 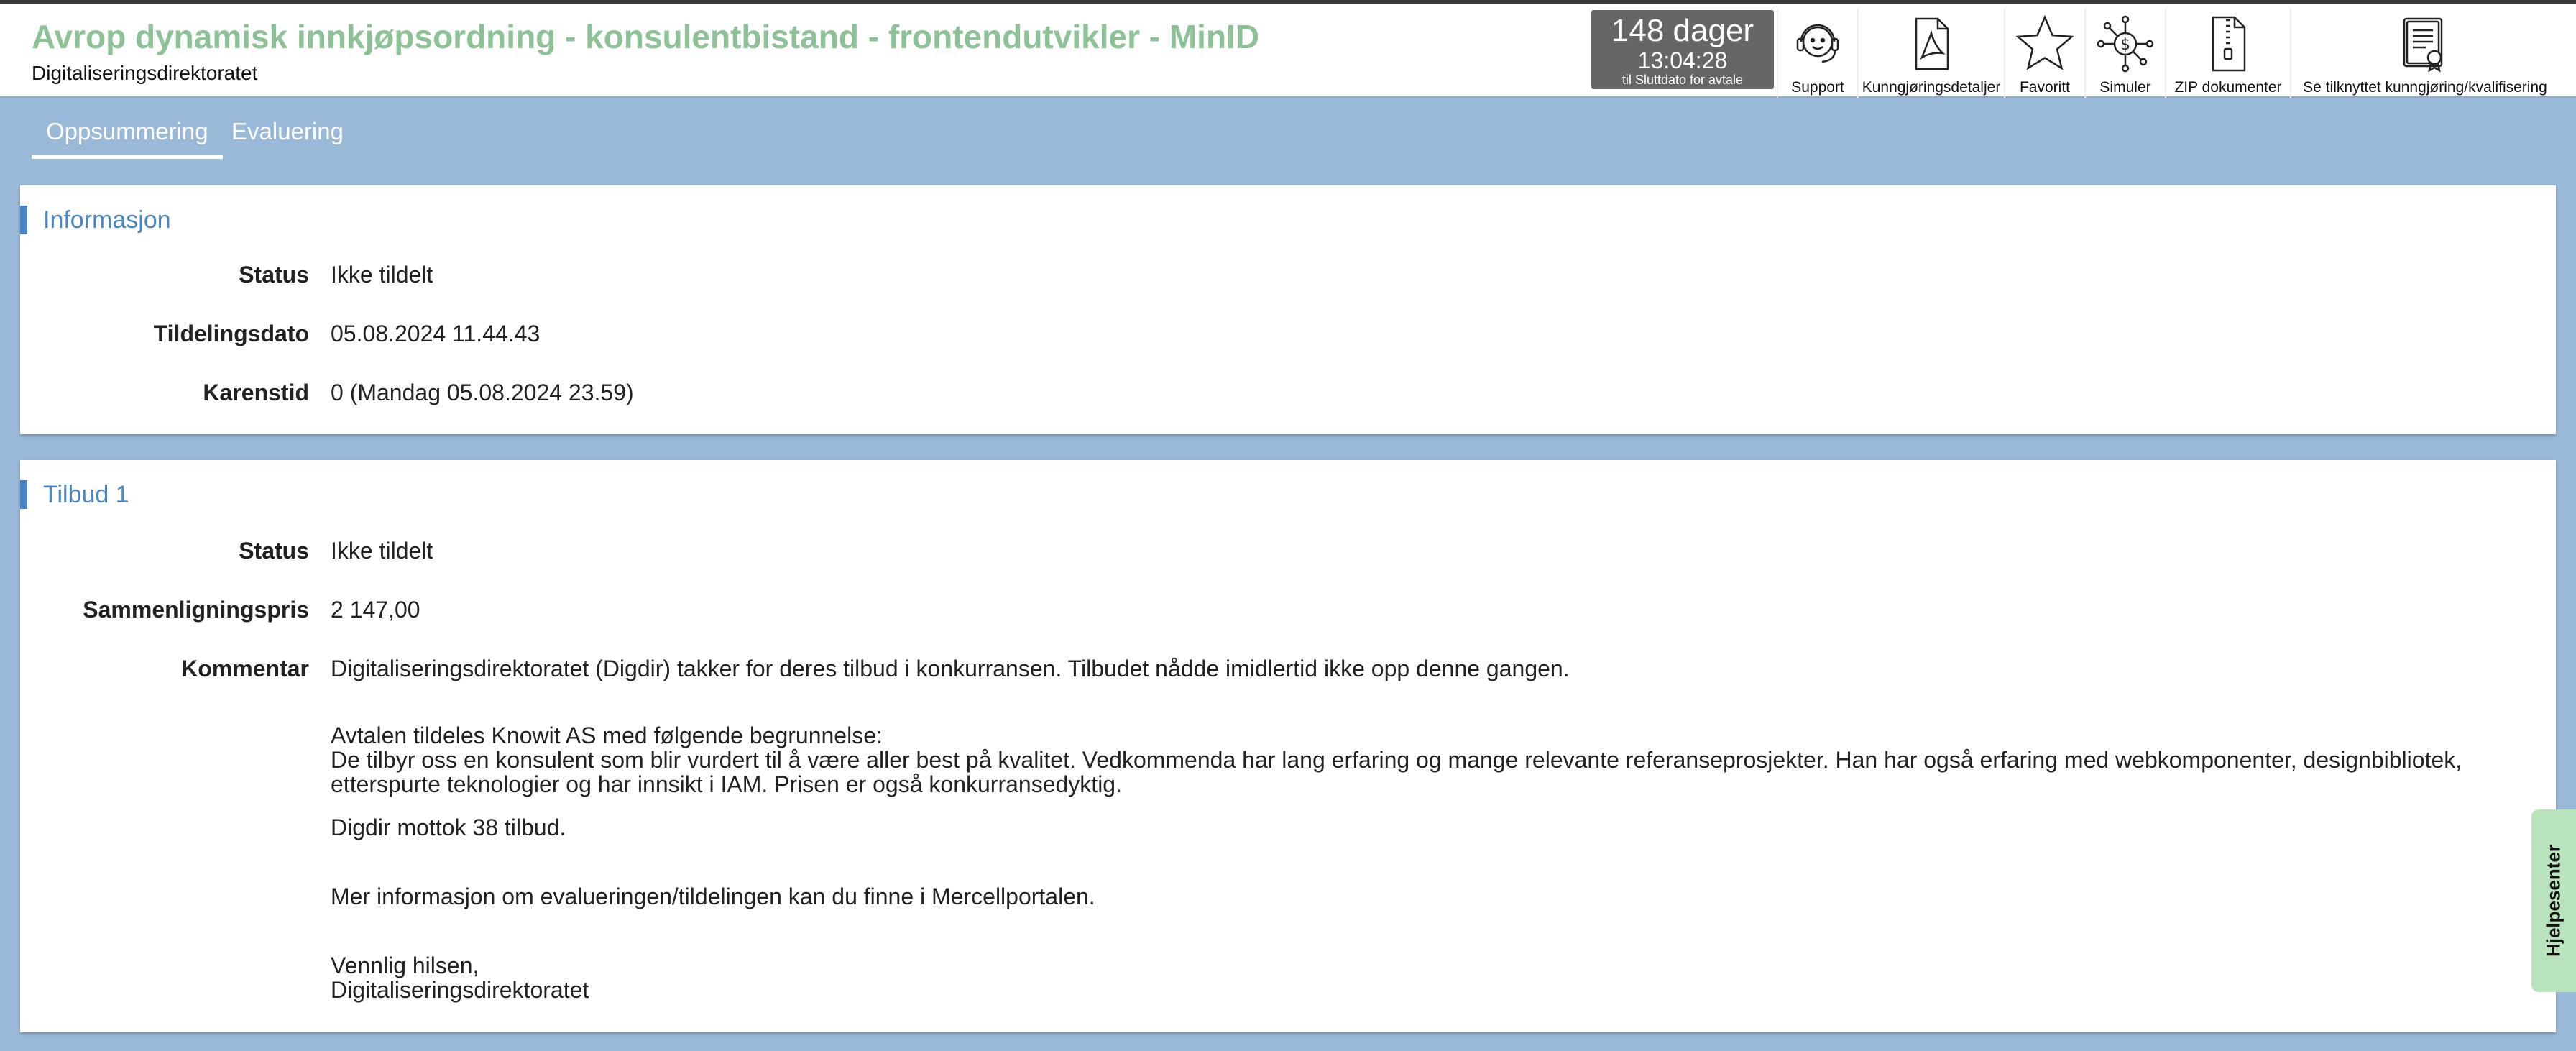 What do you see at coordinates (382, 275) in the screenshot?
I see `info-status-value: Ikke tildelt` at bounding box center [382, 275].